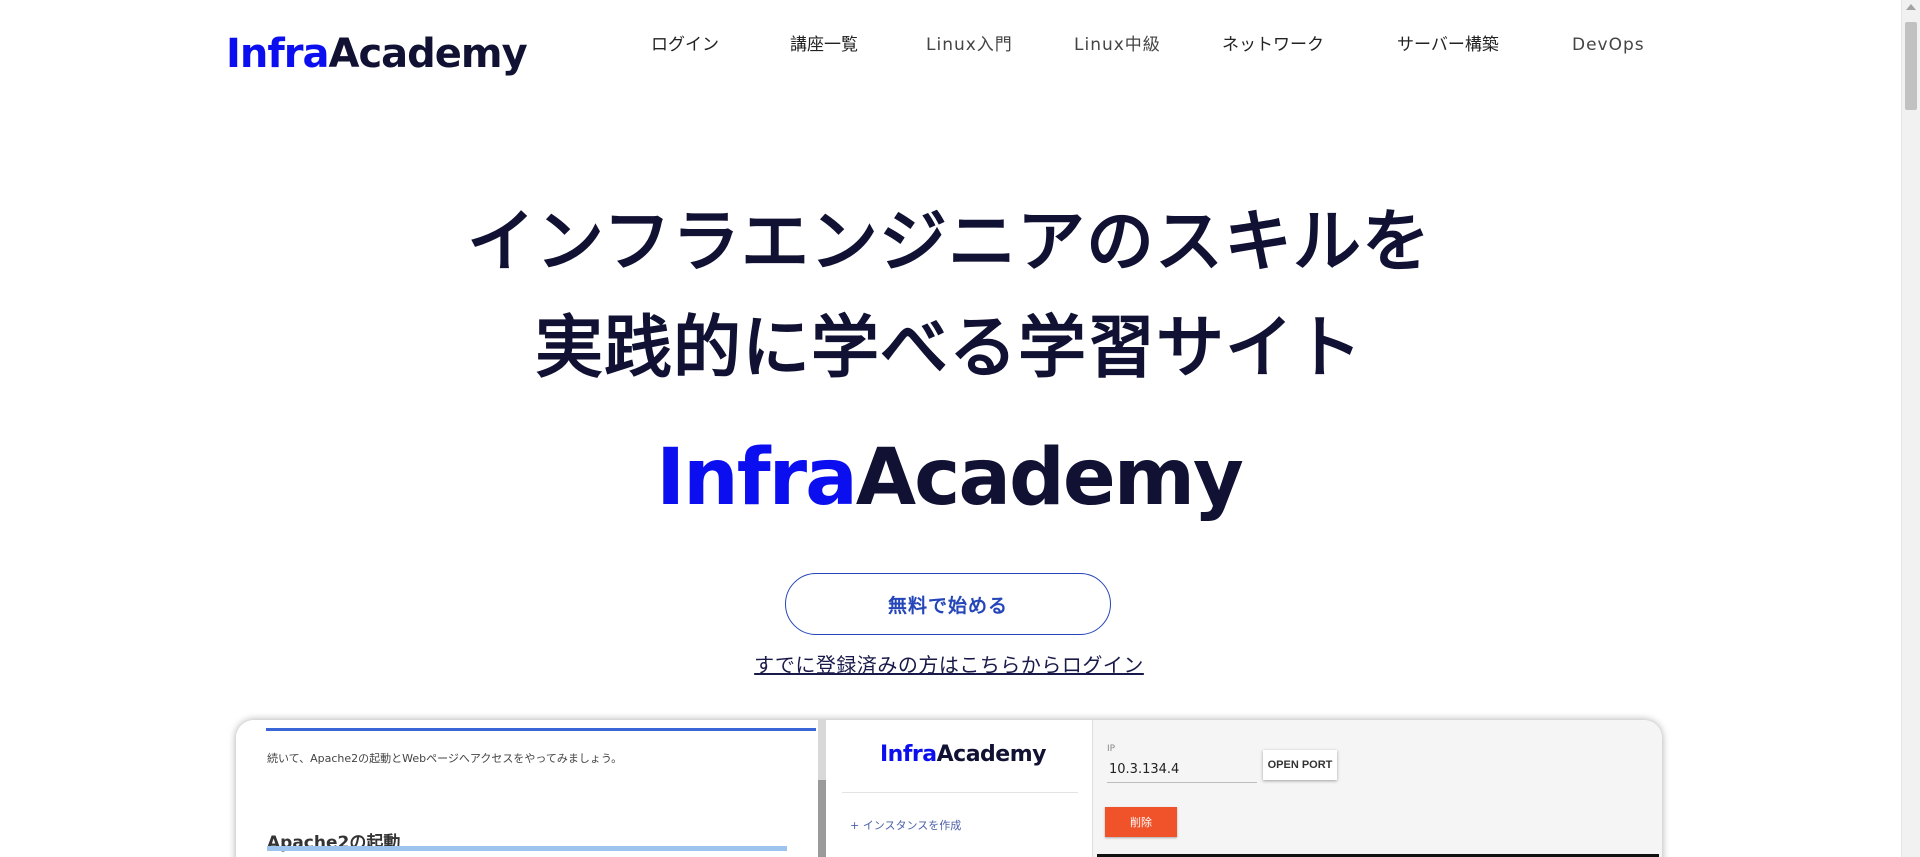  I want to click on hero-brand-infra: Infra, so click(757, 478).